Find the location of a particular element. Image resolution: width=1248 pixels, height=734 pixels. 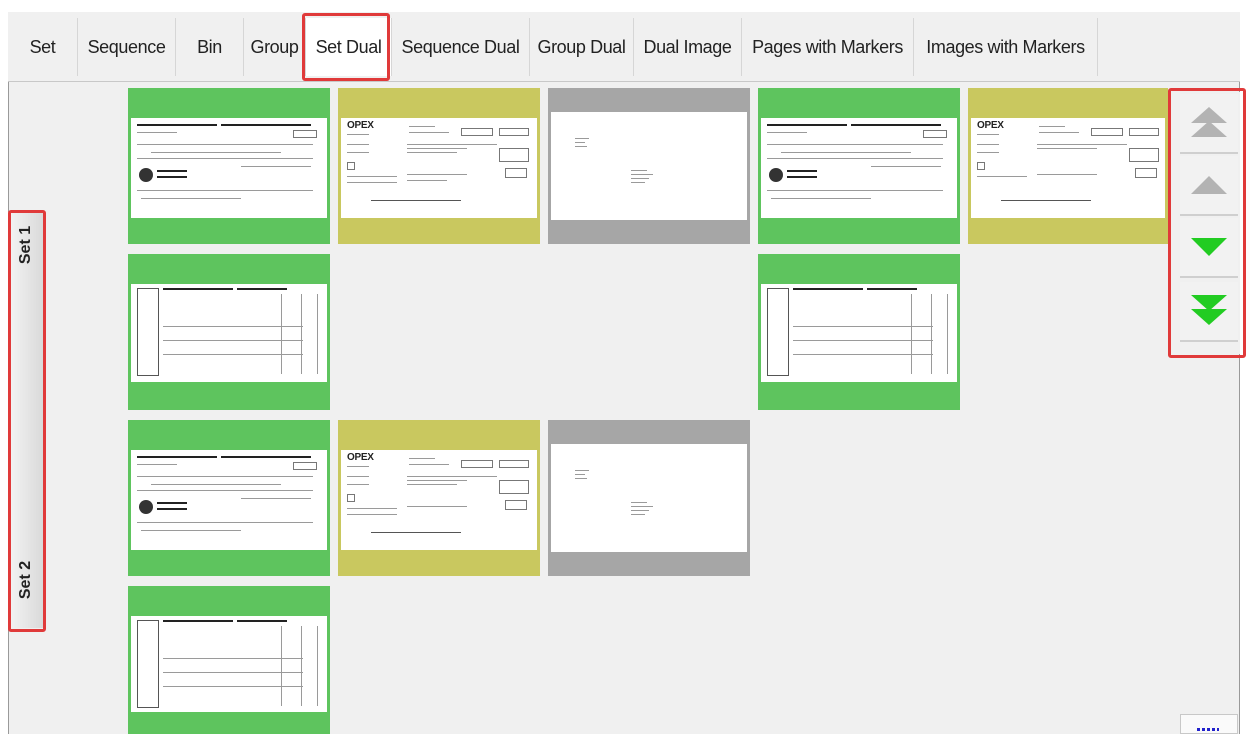

tab-set-dual: Set Dual is located at coordinates (349, 47).